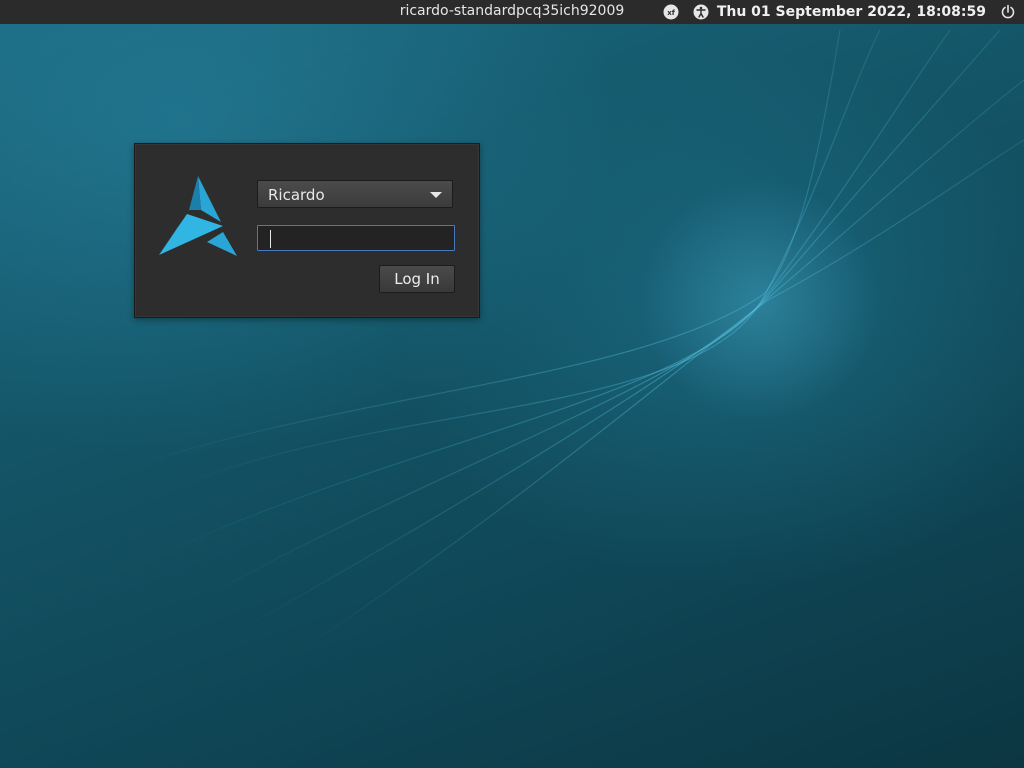  I want to click on selected-user-label: Ricardo, so click(296, 195).